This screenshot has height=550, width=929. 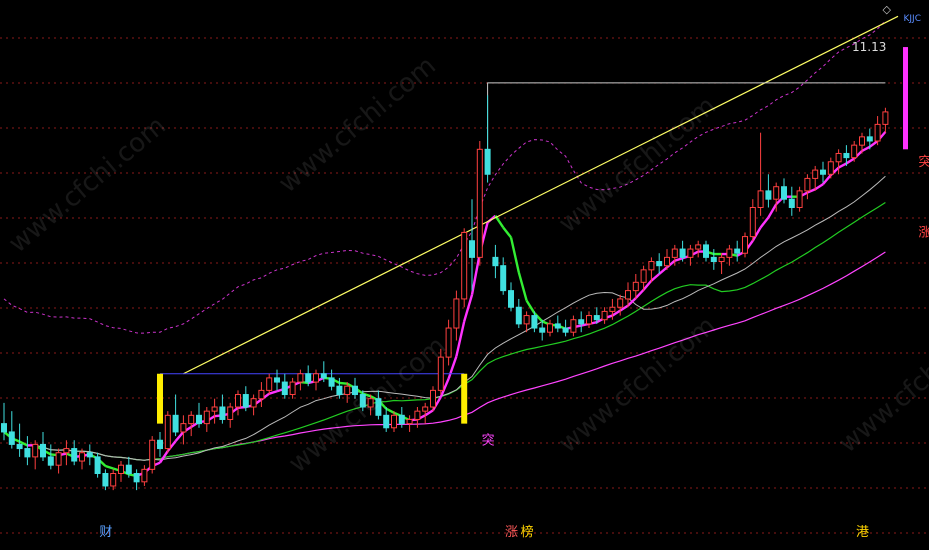 I want to click on corner-label: KJJC, so click(x=912, y=19).